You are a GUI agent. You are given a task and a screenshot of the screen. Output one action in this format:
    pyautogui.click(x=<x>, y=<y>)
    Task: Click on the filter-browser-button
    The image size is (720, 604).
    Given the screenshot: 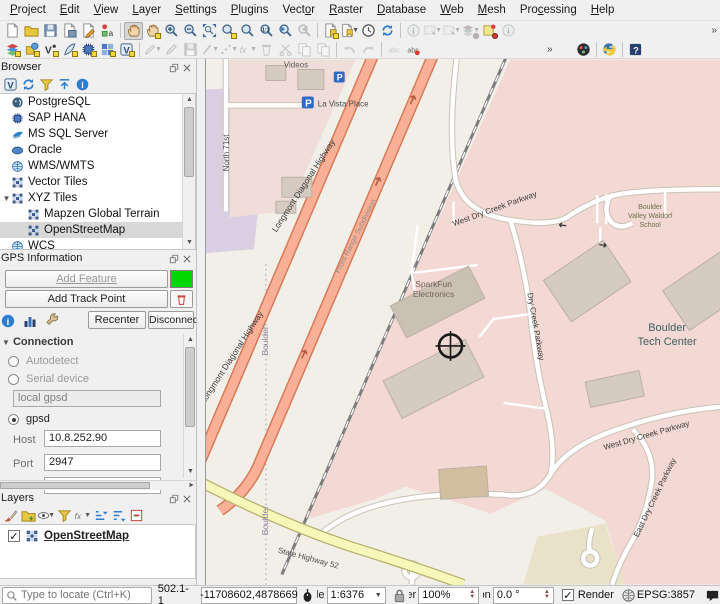 What is the action you would take?
    pyautogui.click(x=46, y=84)
    